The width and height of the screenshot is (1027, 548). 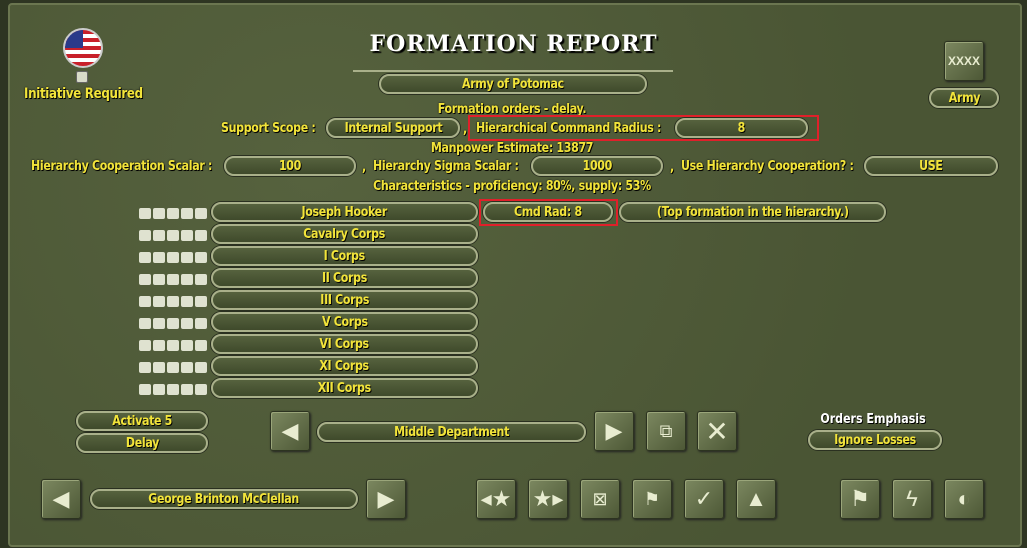 I want to click on prev-leader-button: ◂★, so click(x=496, y=499).